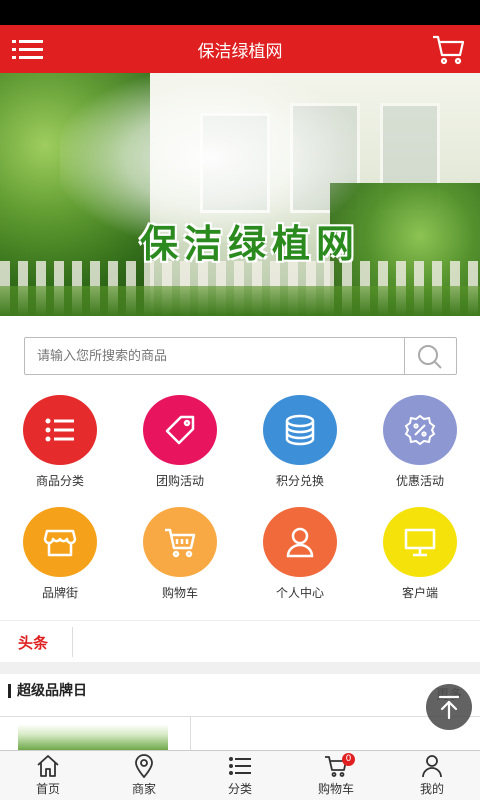 The image size is (480, 800). I want to click on location-icon, so click(144, 766).